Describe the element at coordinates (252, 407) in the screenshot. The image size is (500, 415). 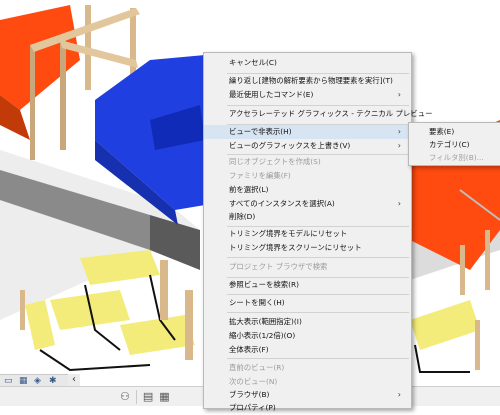
I see `menu-item-label: プロパティ(P)` at that location.